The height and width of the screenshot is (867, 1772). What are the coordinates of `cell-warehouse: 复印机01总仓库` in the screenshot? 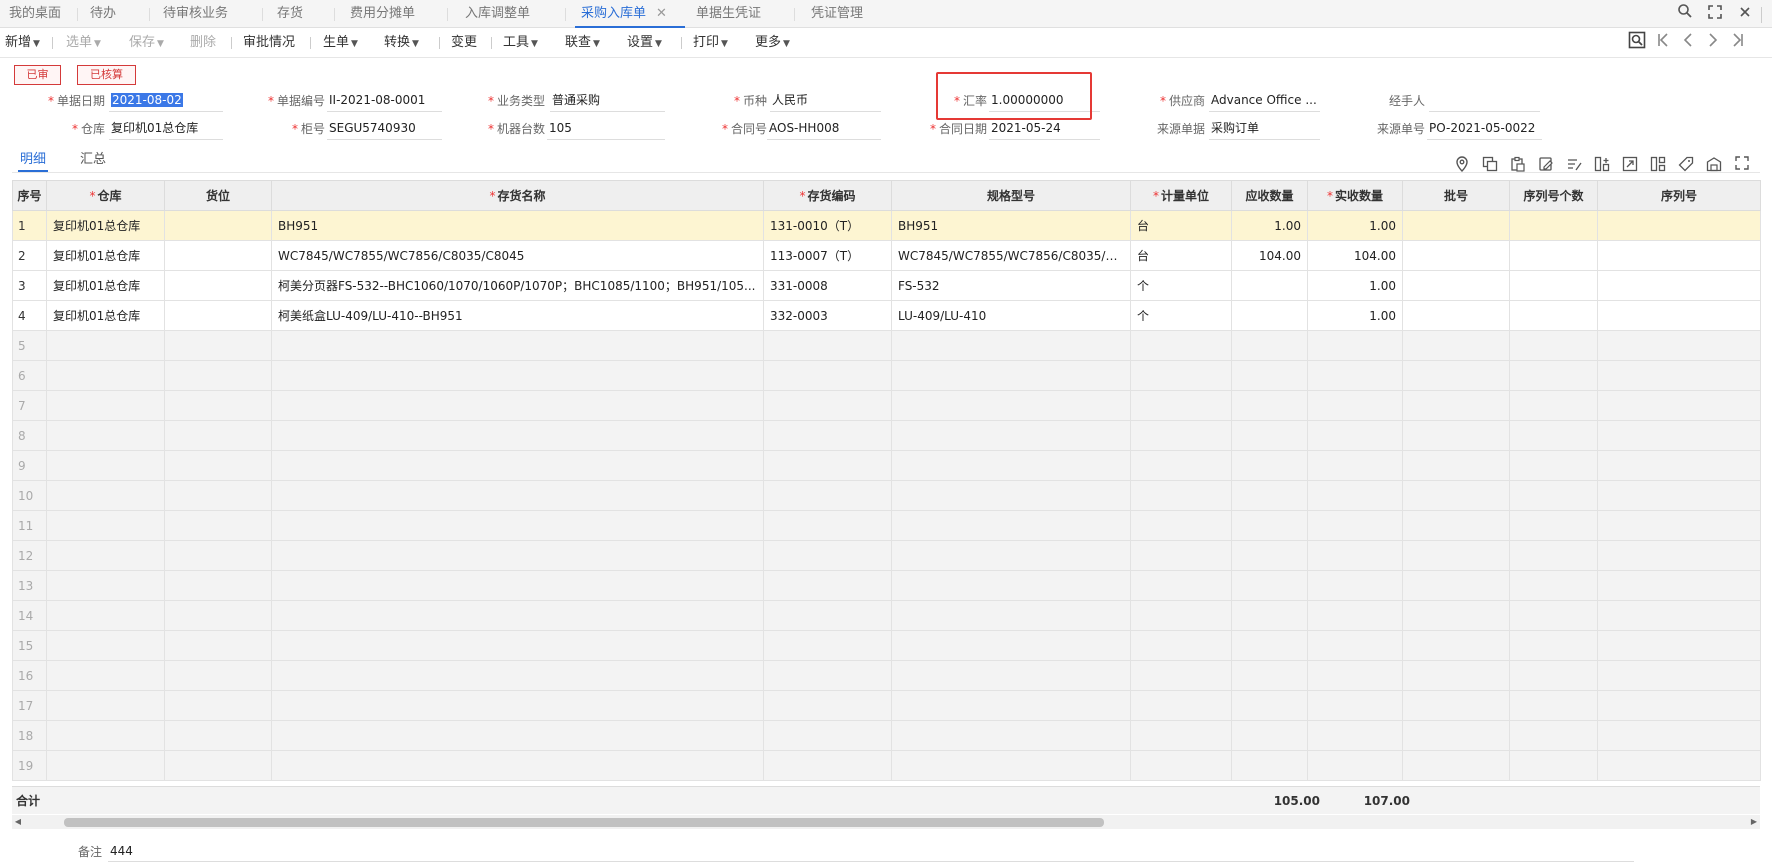 It's located at (105, 315).